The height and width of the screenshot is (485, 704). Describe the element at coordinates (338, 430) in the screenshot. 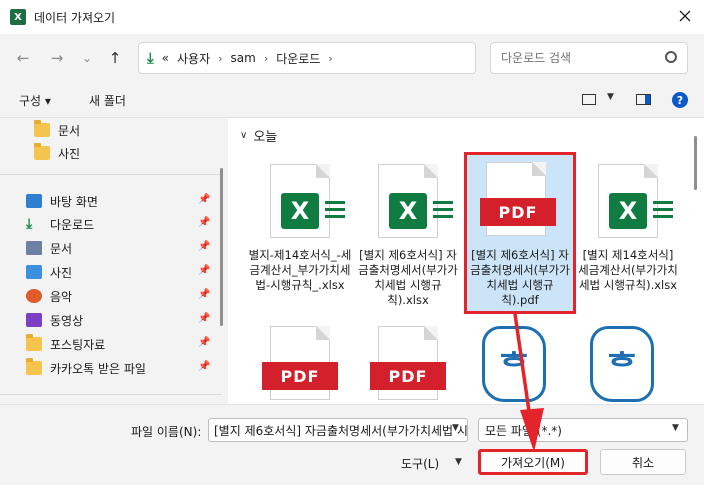

I see `file-name-input: [별지 제6호서식] 자금출처명세서(부가가치세법 시행규칙).pdf` at that location.